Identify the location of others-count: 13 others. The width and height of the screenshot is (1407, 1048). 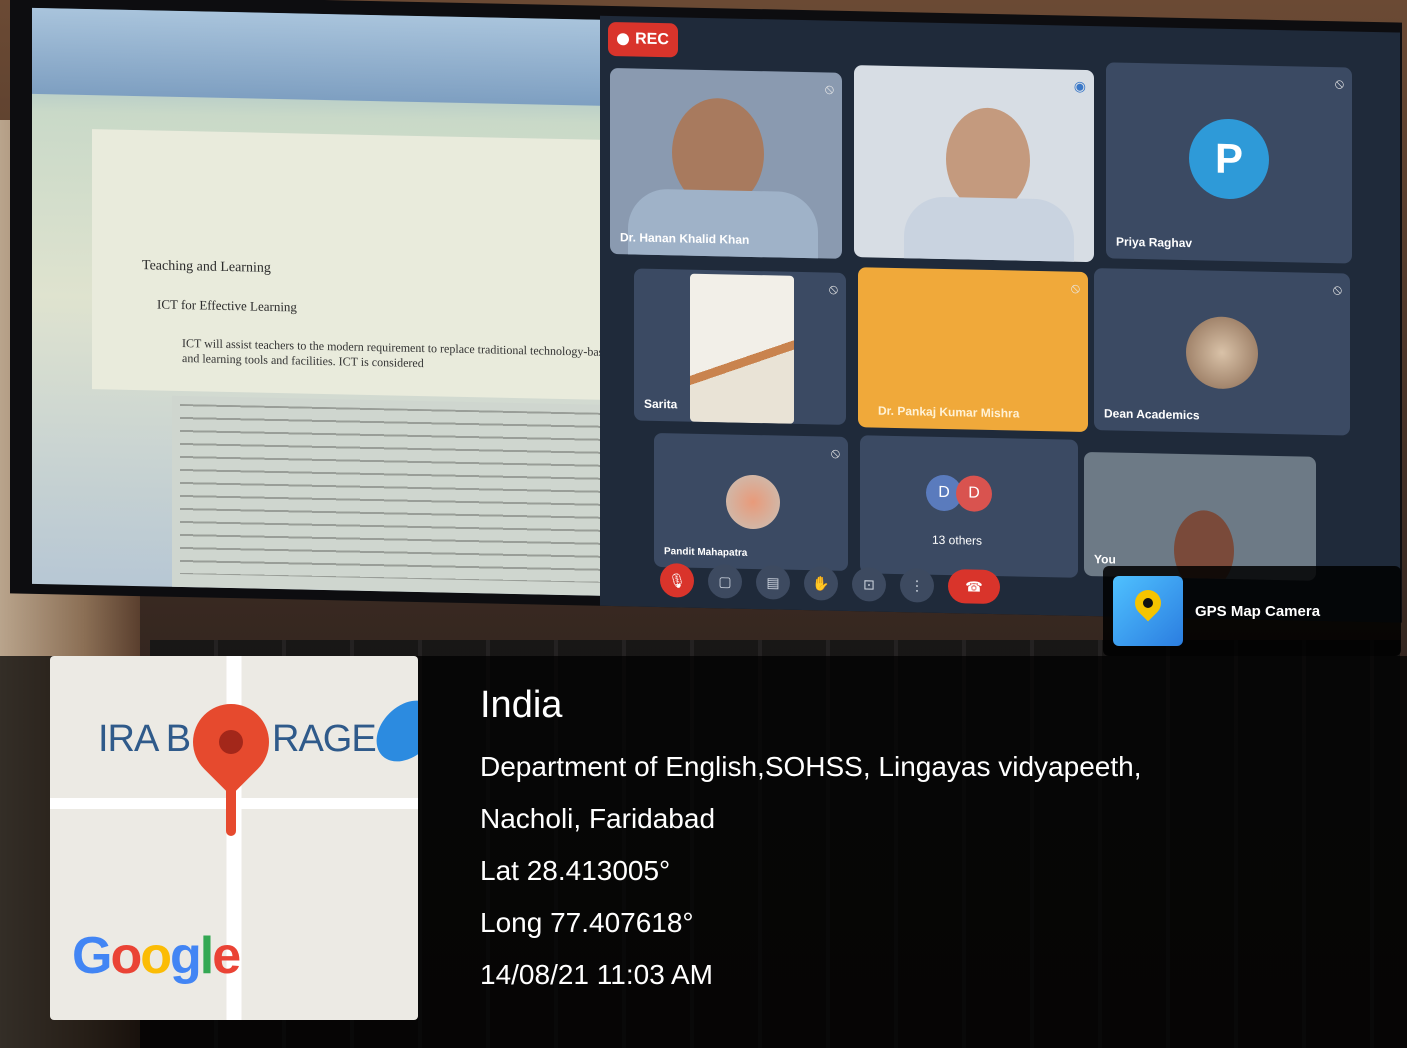
(957, 540).